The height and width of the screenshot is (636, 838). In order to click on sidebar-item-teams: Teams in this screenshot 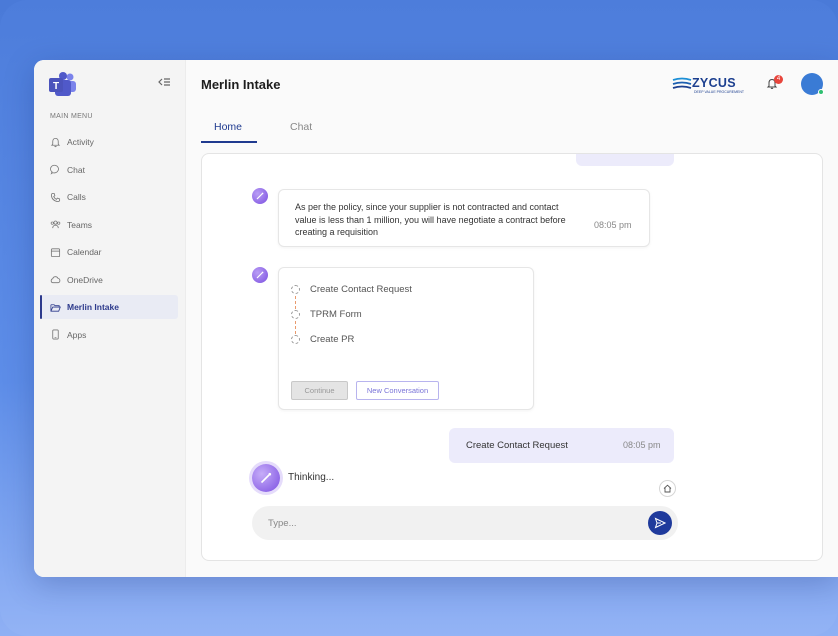, I will do `click(109, 225)`.